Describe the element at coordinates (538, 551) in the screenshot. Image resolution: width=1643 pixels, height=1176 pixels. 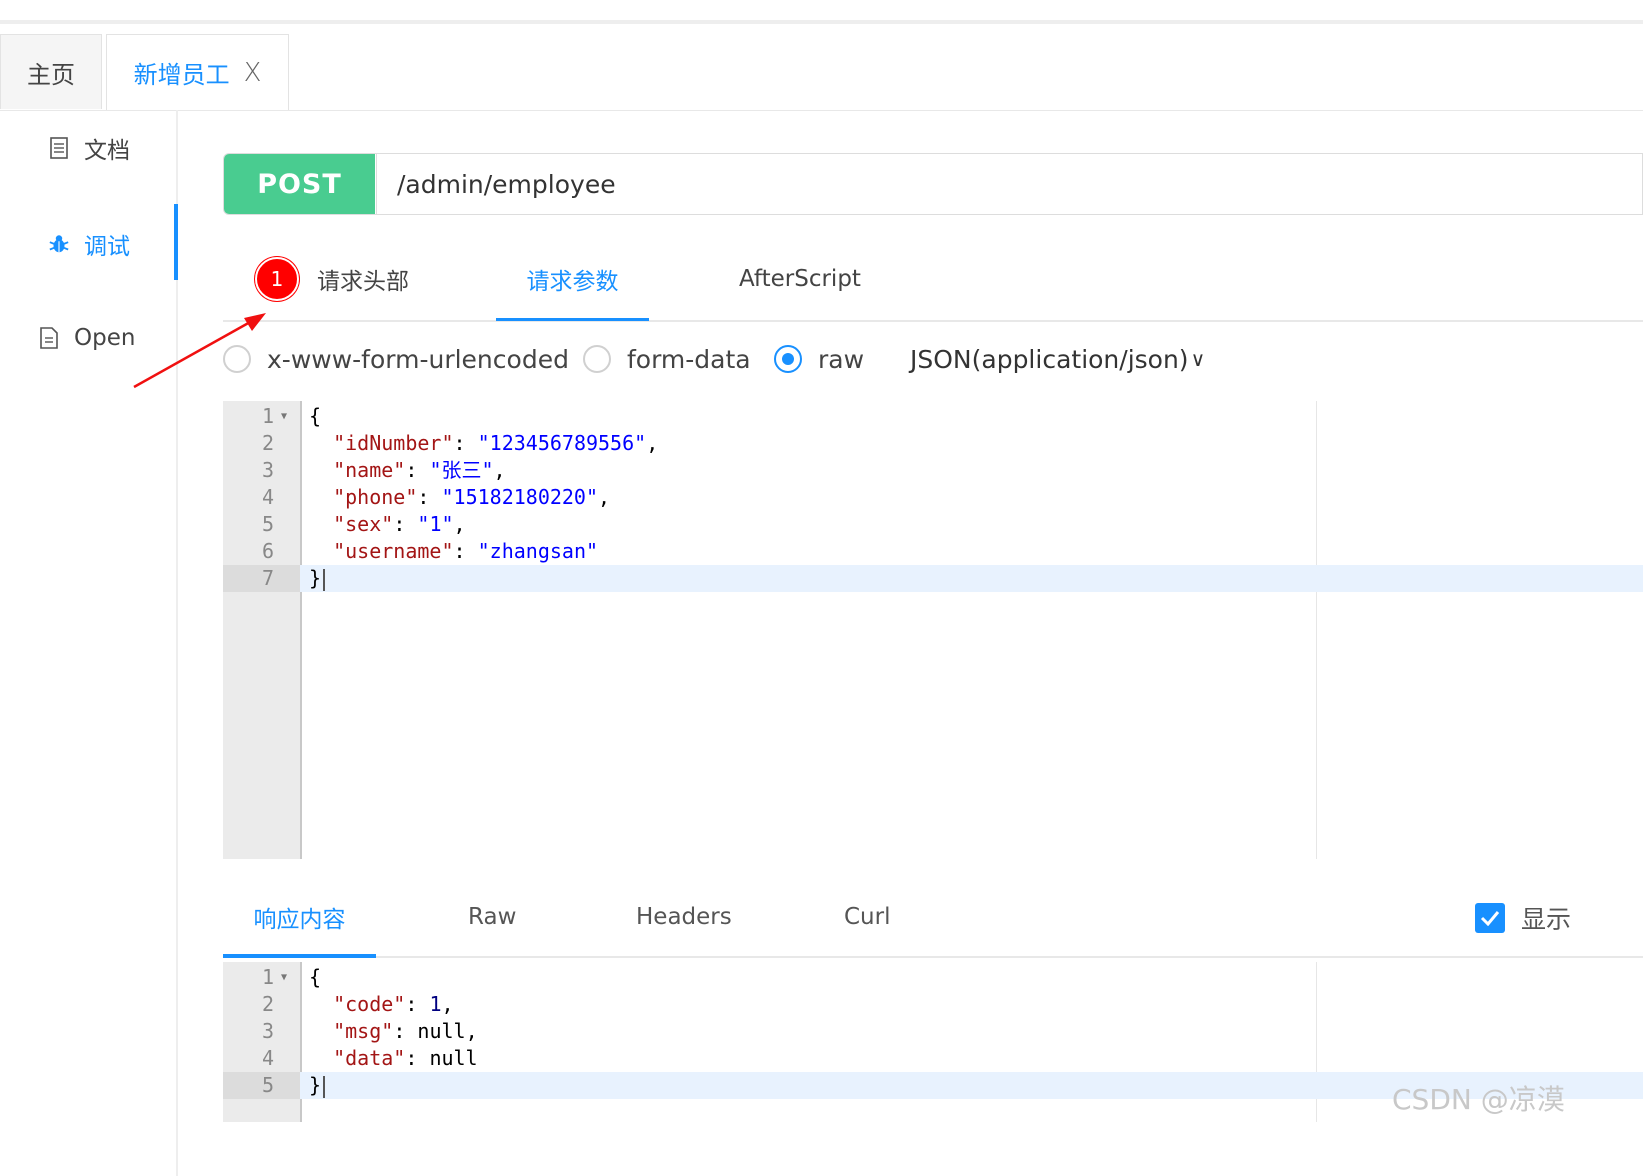
I see `json-value: "zhangsan"` at that location.